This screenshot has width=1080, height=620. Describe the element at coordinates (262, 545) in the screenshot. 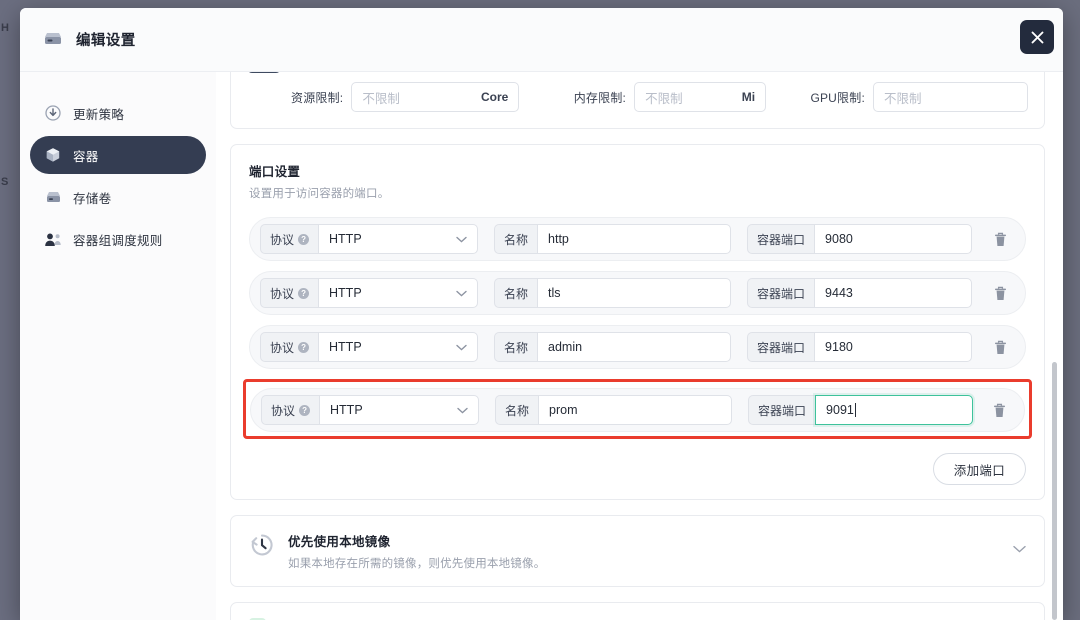

I see `history-clock-icon` at that location.